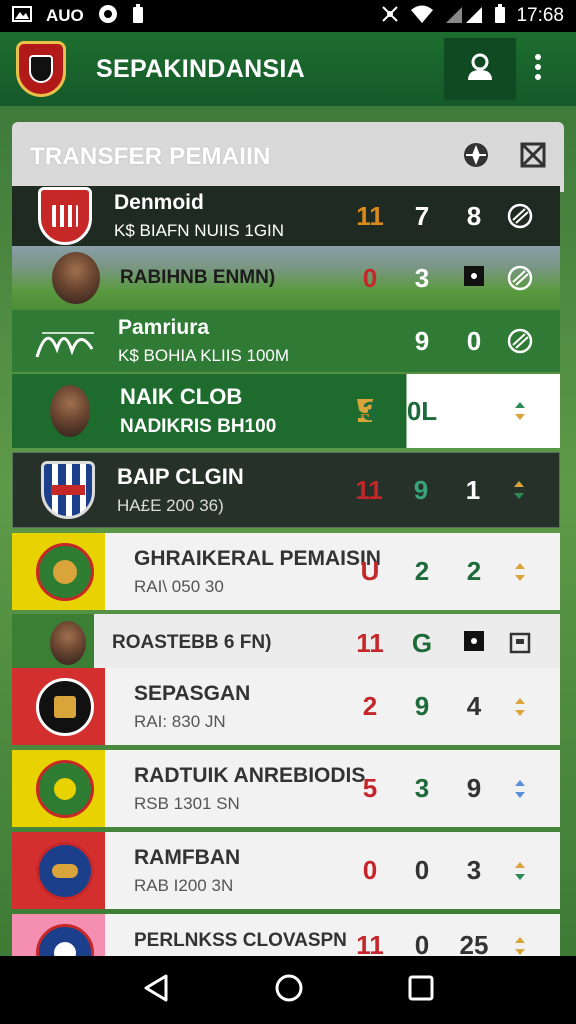  What do you see at coordinates (540, 15) in the screenshot?
I see `clock: 17:68` at bounding box center [540, 15].